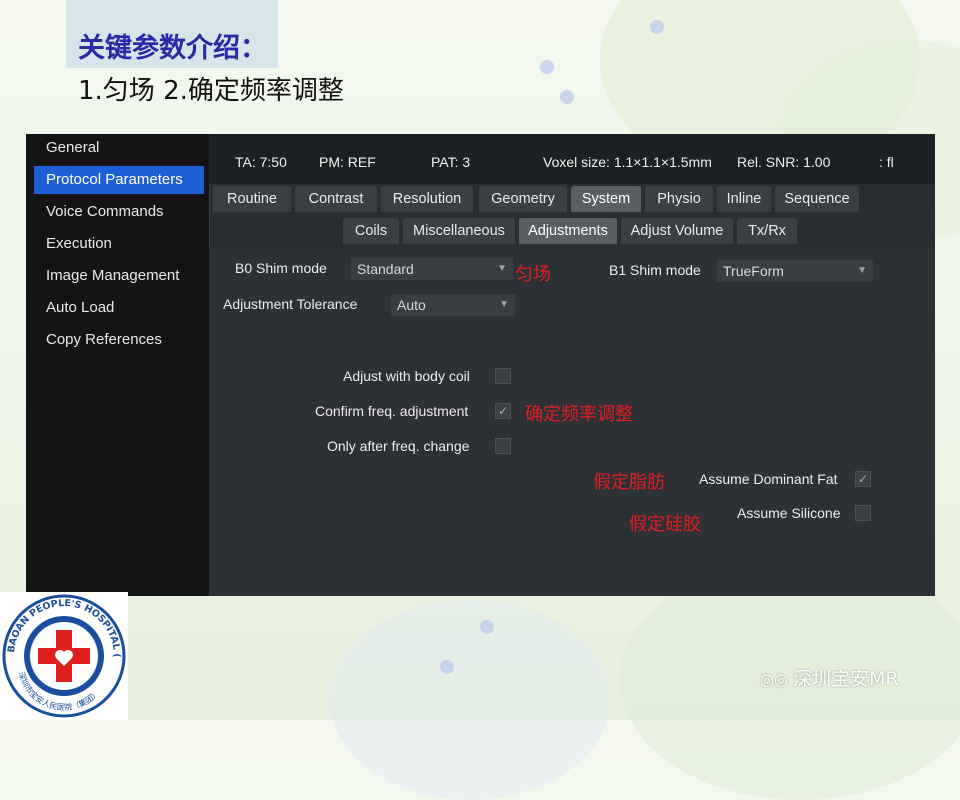 Image resolution: width=960 pixels, height=800 pixels. I want to click on snr-readout: Rel. SNR: 1.00, so click(784, 162).